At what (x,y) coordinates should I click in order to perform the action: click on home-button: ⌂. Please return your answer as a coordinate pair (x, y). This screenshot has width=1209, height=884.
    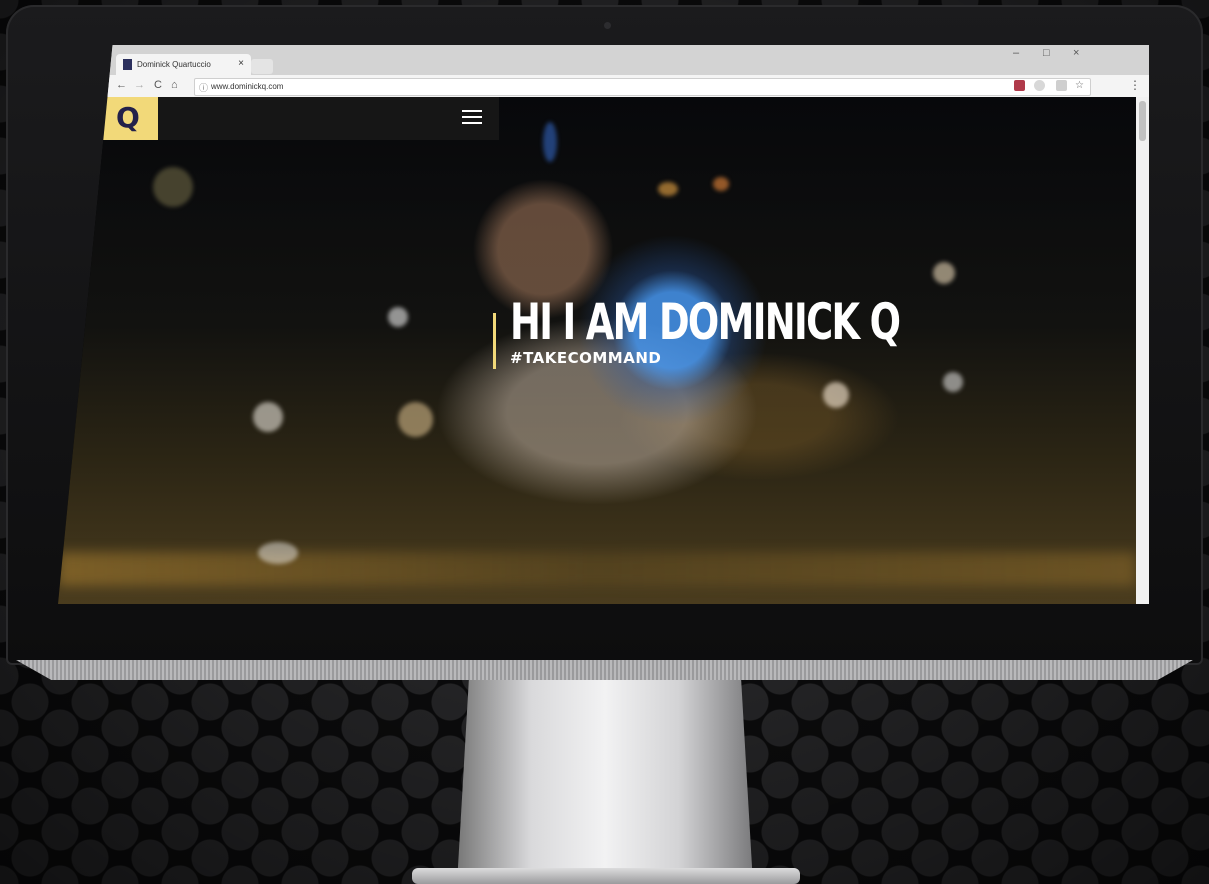
    Looking at the image, I should click on (174, 85).